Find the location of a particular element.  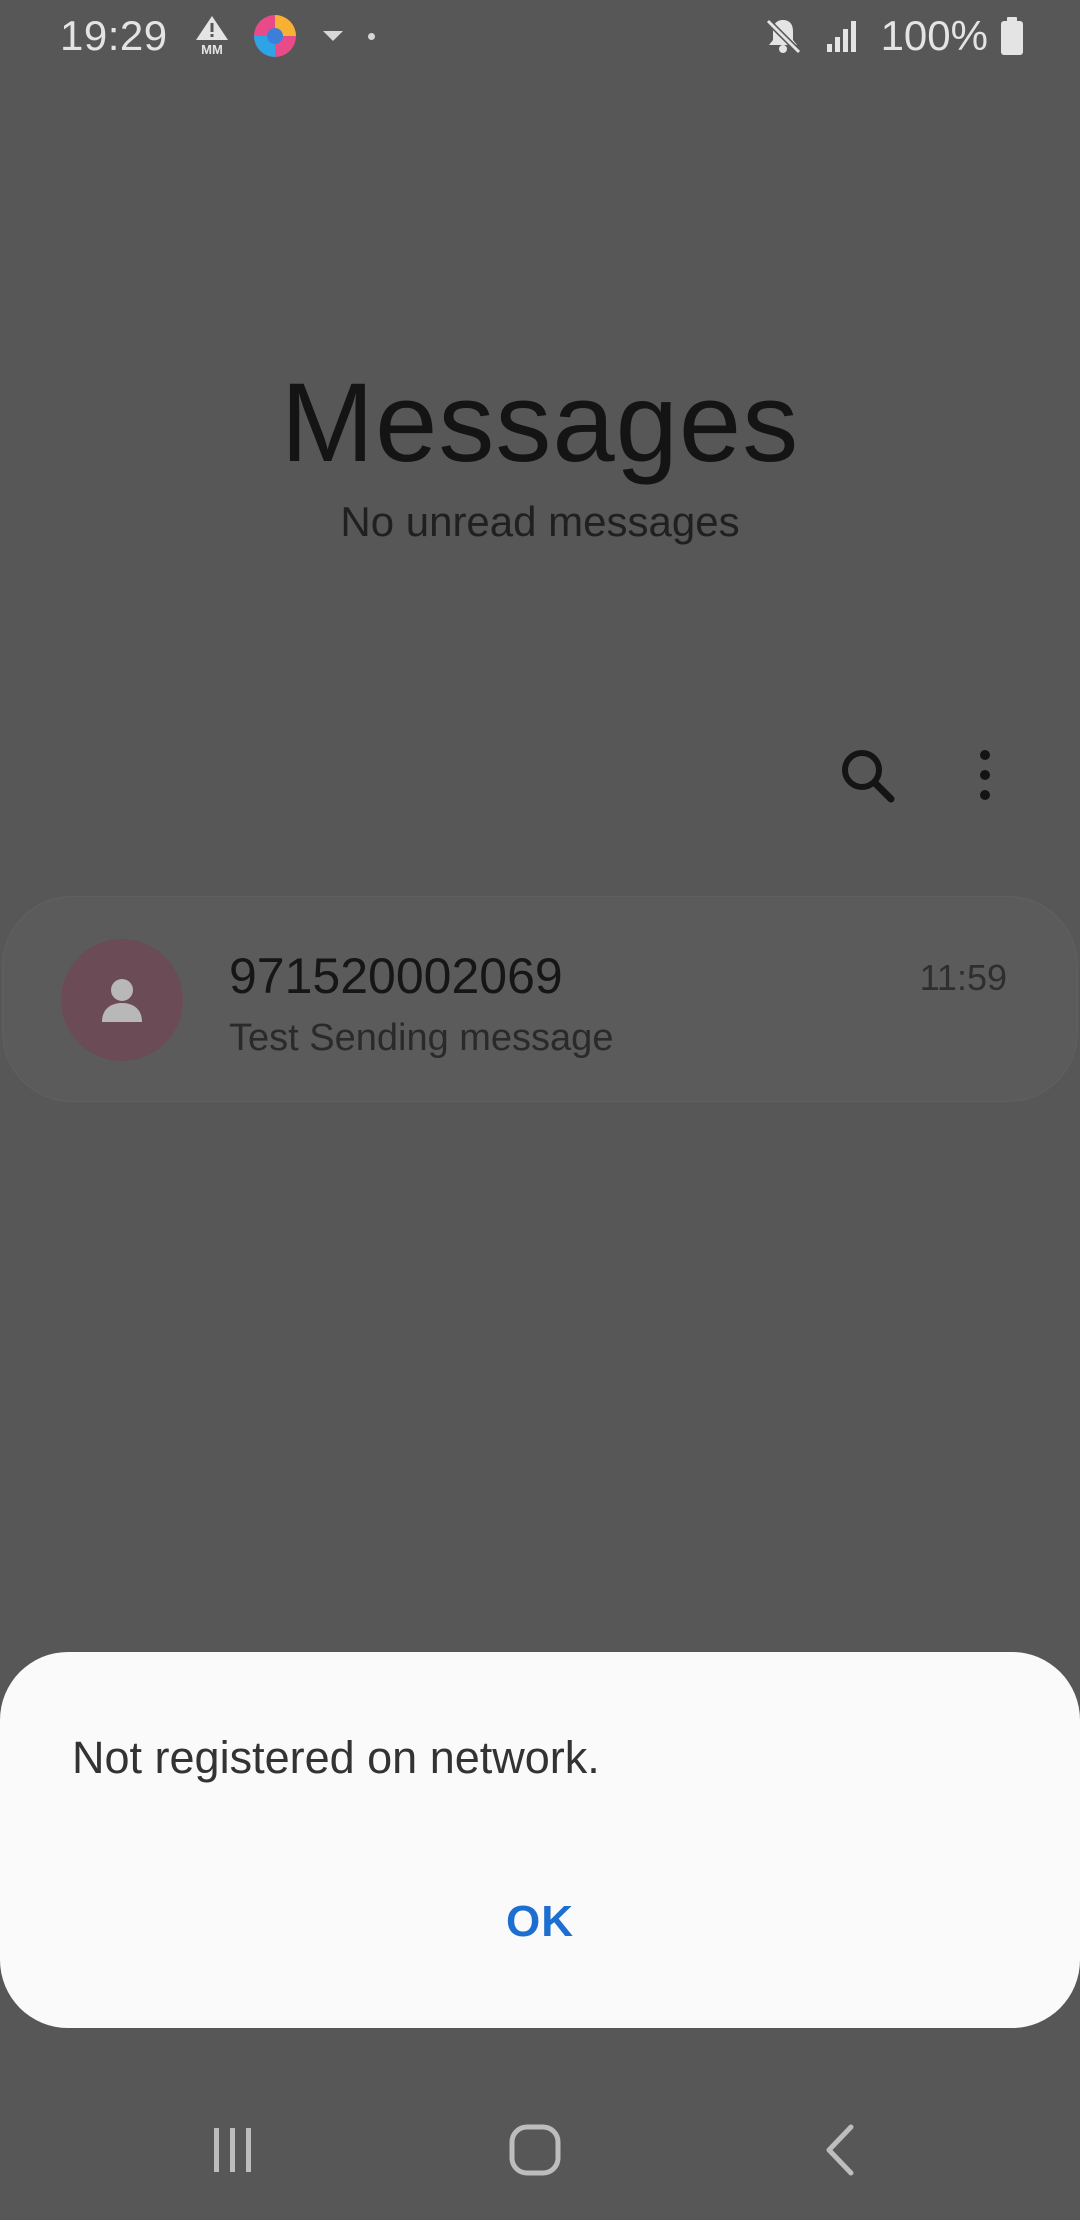

recents-button is located at coordinates (233, 2150).